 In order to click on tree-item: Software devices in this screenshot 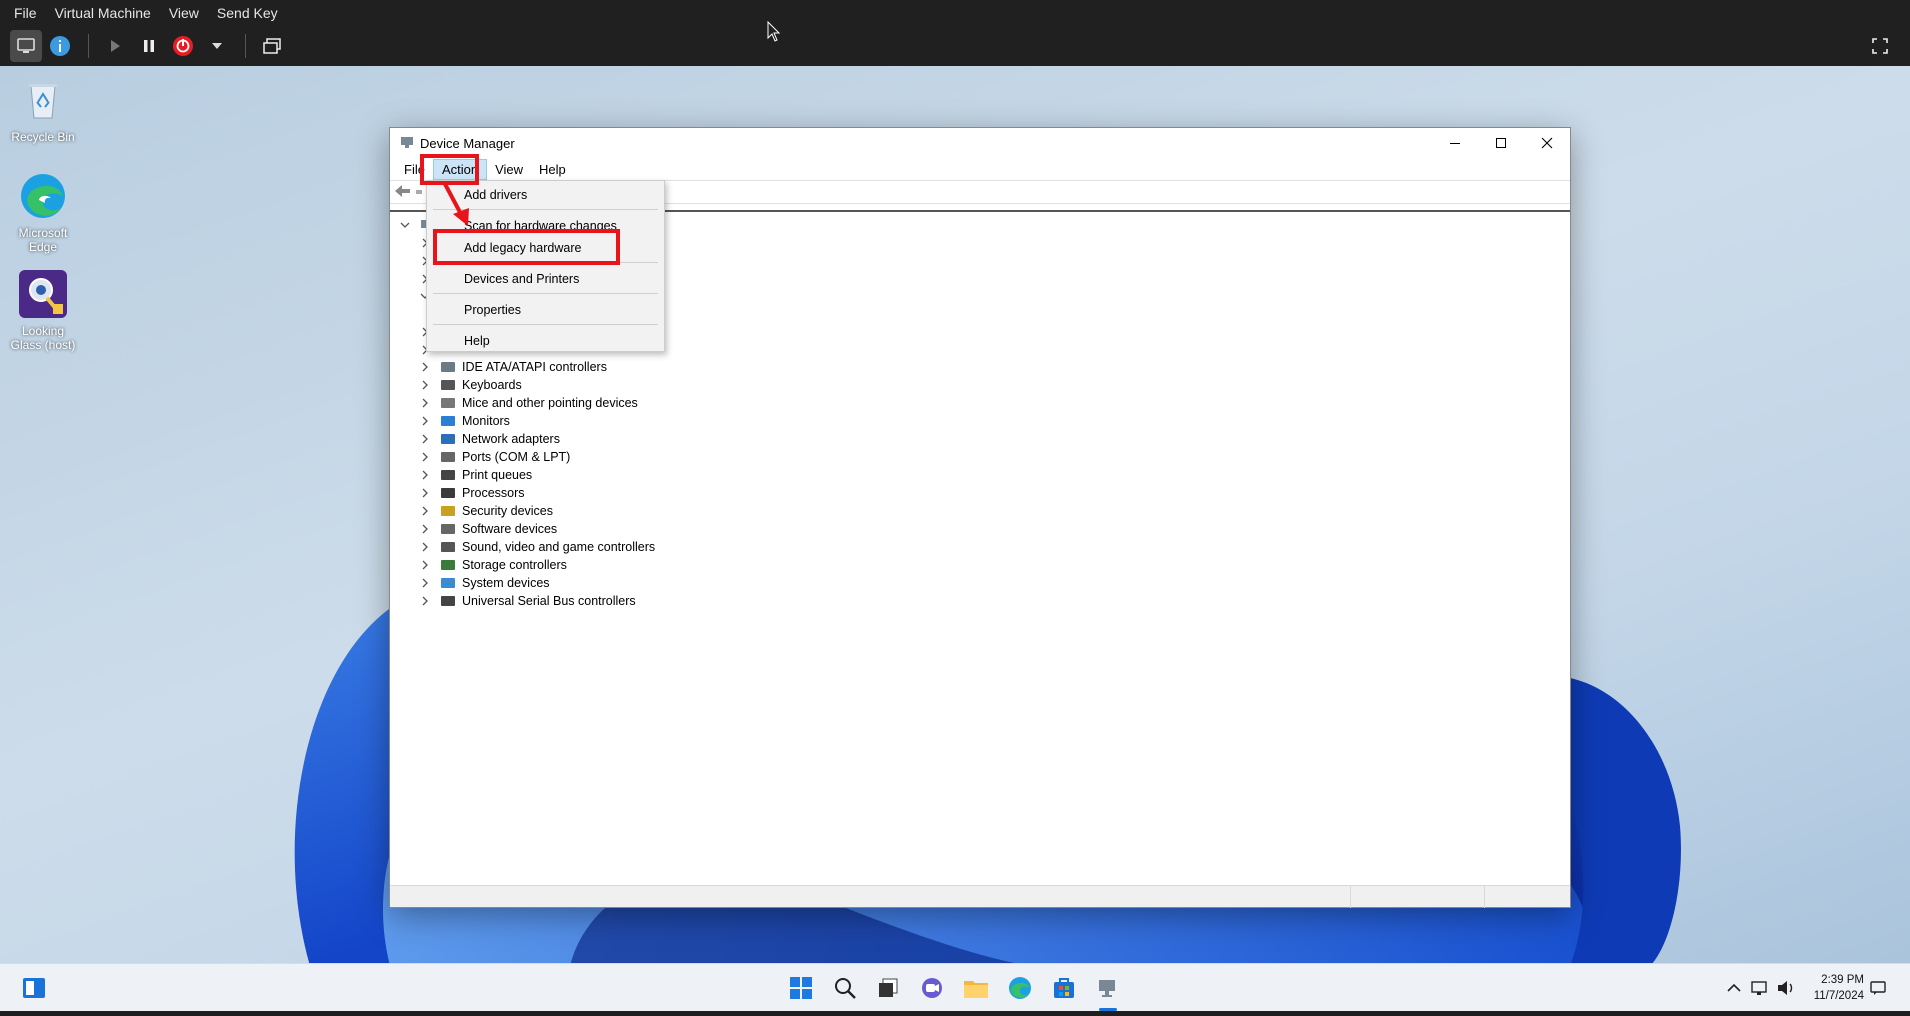, I will do `click(487, 529)`.